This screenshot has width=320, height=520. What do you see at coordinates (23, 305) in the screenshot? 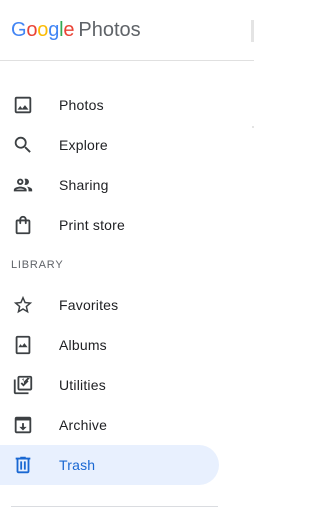
I see `star-icon` at bounding box center [23, 305].